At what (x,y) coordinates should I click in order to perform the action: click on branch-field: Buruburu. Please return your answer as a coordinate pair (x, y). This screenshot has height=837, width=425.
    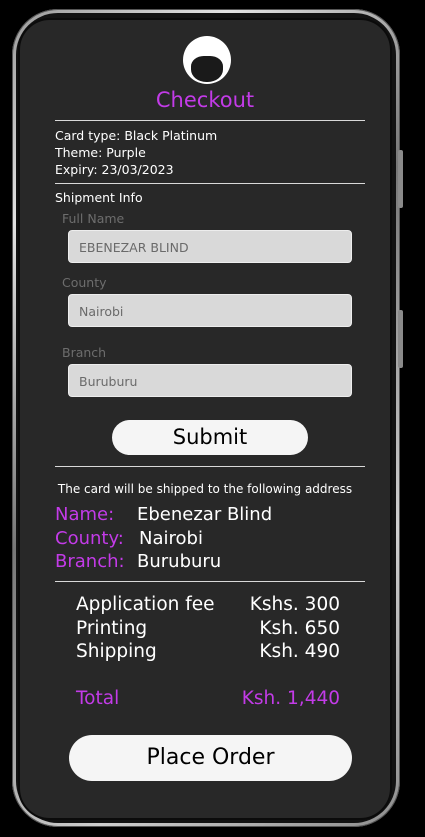
    Looking at the image, I should click on (210, 380).